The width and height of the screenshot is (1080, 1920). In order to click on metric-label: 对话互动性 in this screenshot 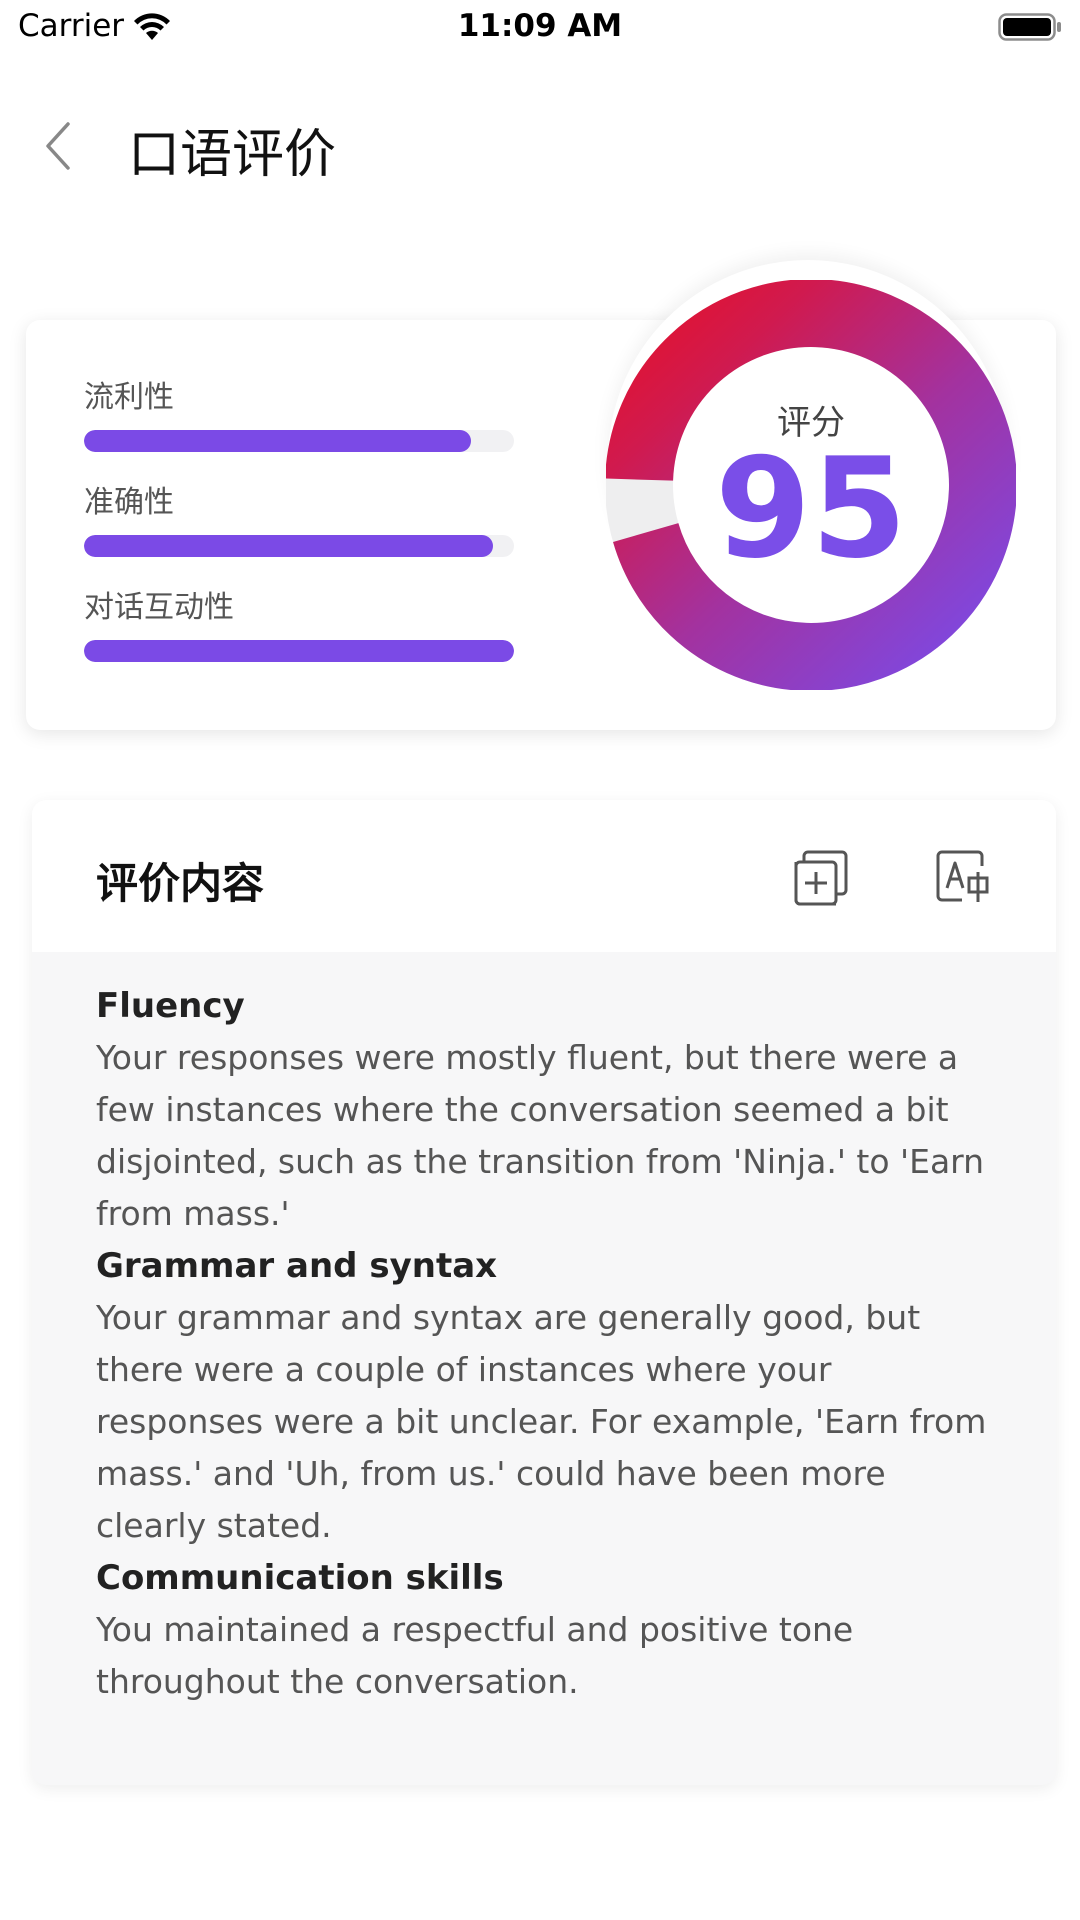, I will do `click(159, 607)`.